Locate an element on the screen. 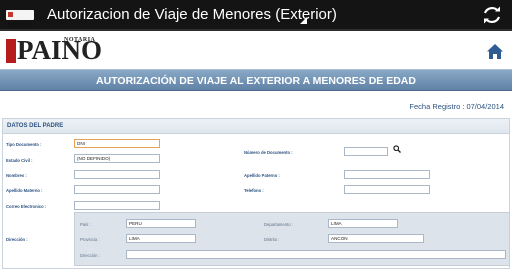 Image resolution: width=512 pixels, height=269 pixels. telefono-label: Telefono : is located at coordinates (254, 190).